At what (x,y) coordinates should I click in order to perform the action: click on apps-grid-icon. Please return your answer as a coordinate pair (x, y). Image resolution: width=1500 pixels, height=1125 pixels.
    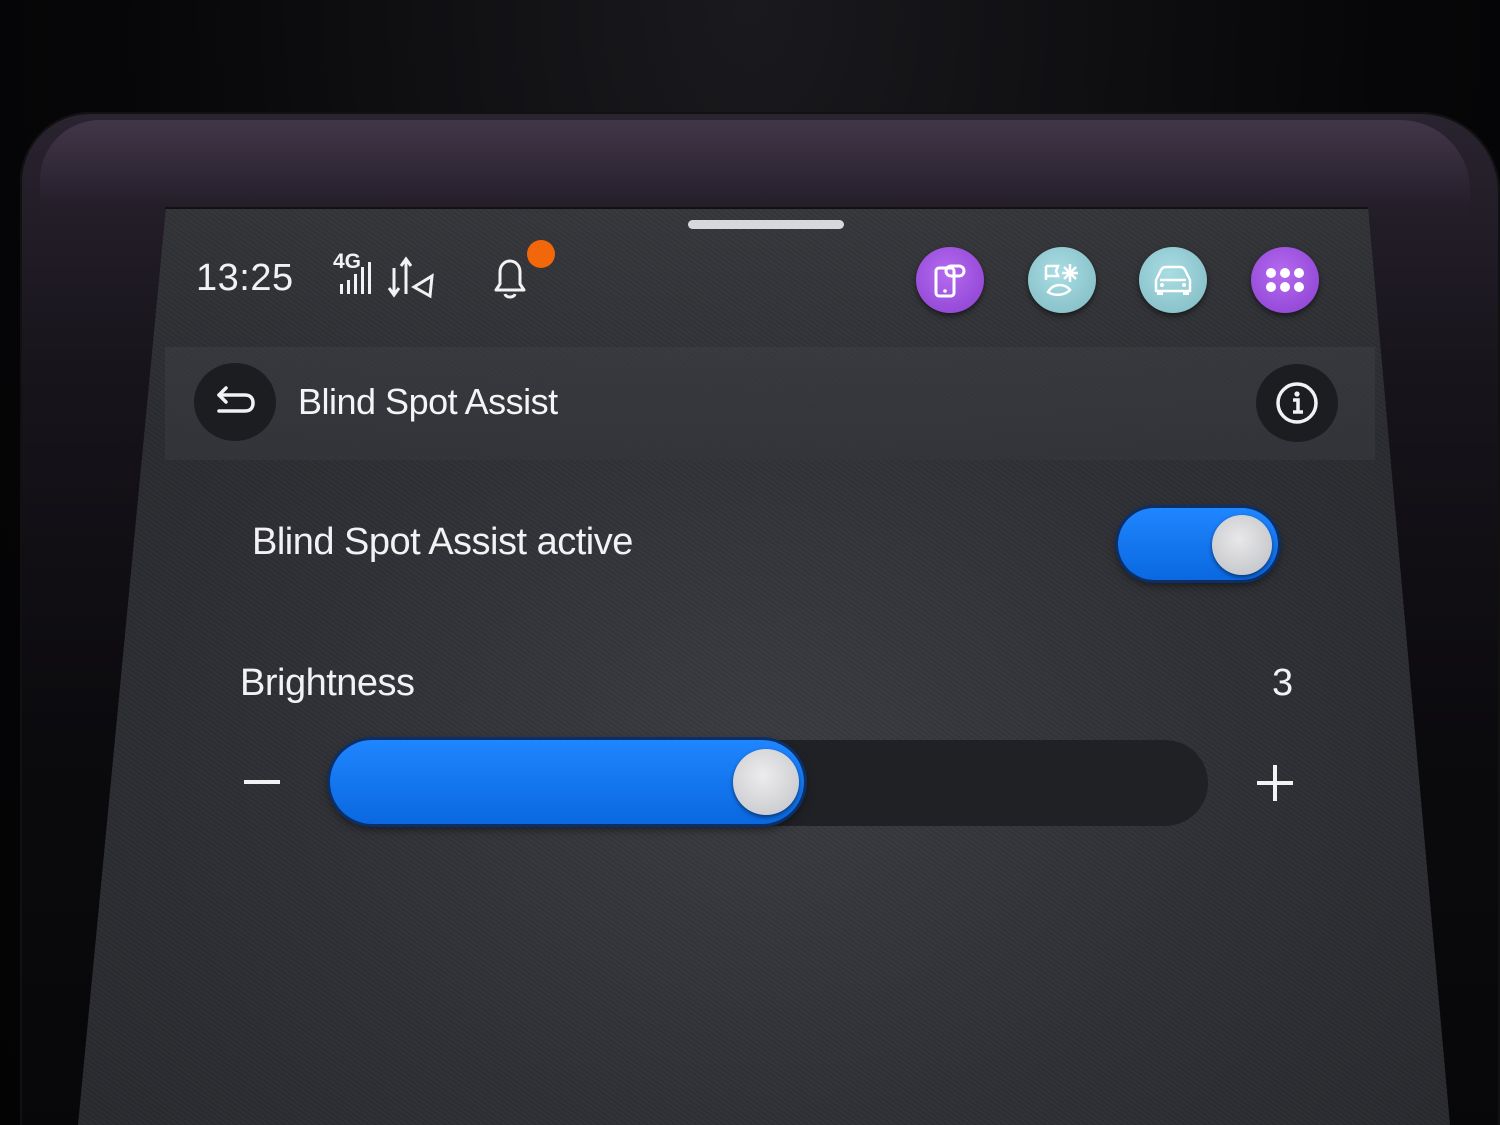
    Looking at the image, I should click on (1285, 280).